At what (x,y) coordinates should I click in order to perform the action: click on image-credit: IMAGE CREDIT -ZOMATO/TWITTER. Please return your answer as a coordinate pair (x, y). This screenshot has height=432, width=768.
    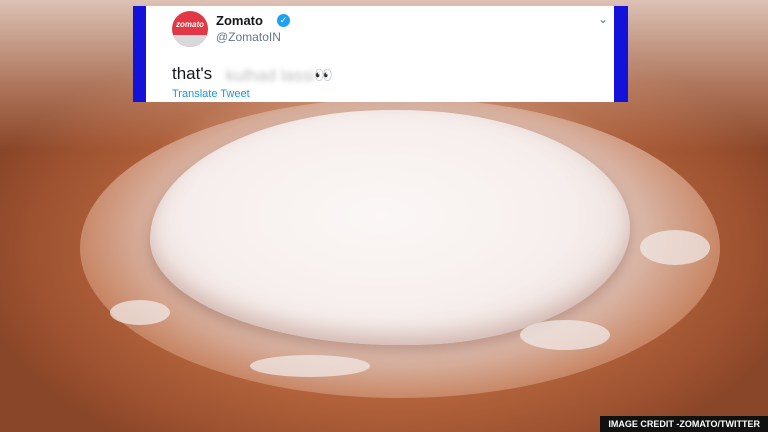
    Looking at the image, I should click on (684, 424).